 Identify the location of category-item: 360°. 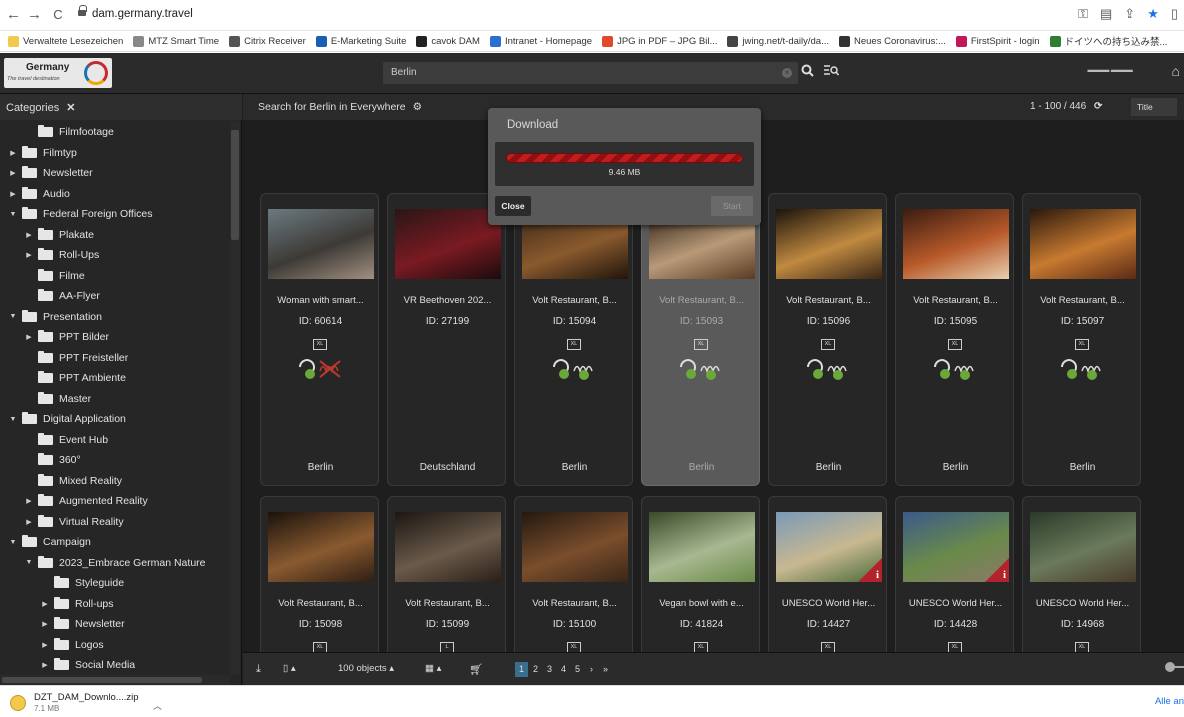
(115, 460).